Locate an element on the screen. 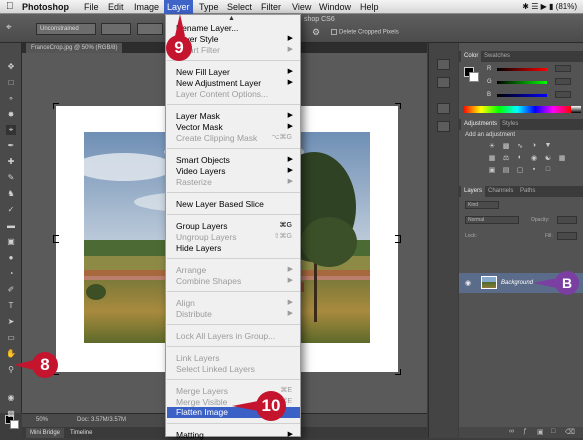  healing-tool-icon: ✚ is located at coordinates (11, 162).